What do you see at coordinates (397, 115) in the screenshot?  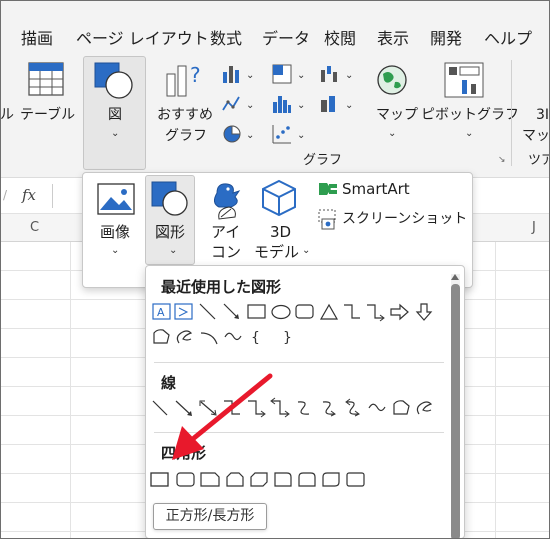 I see `map-button-label: マップ` at bounding box center [397, 115].